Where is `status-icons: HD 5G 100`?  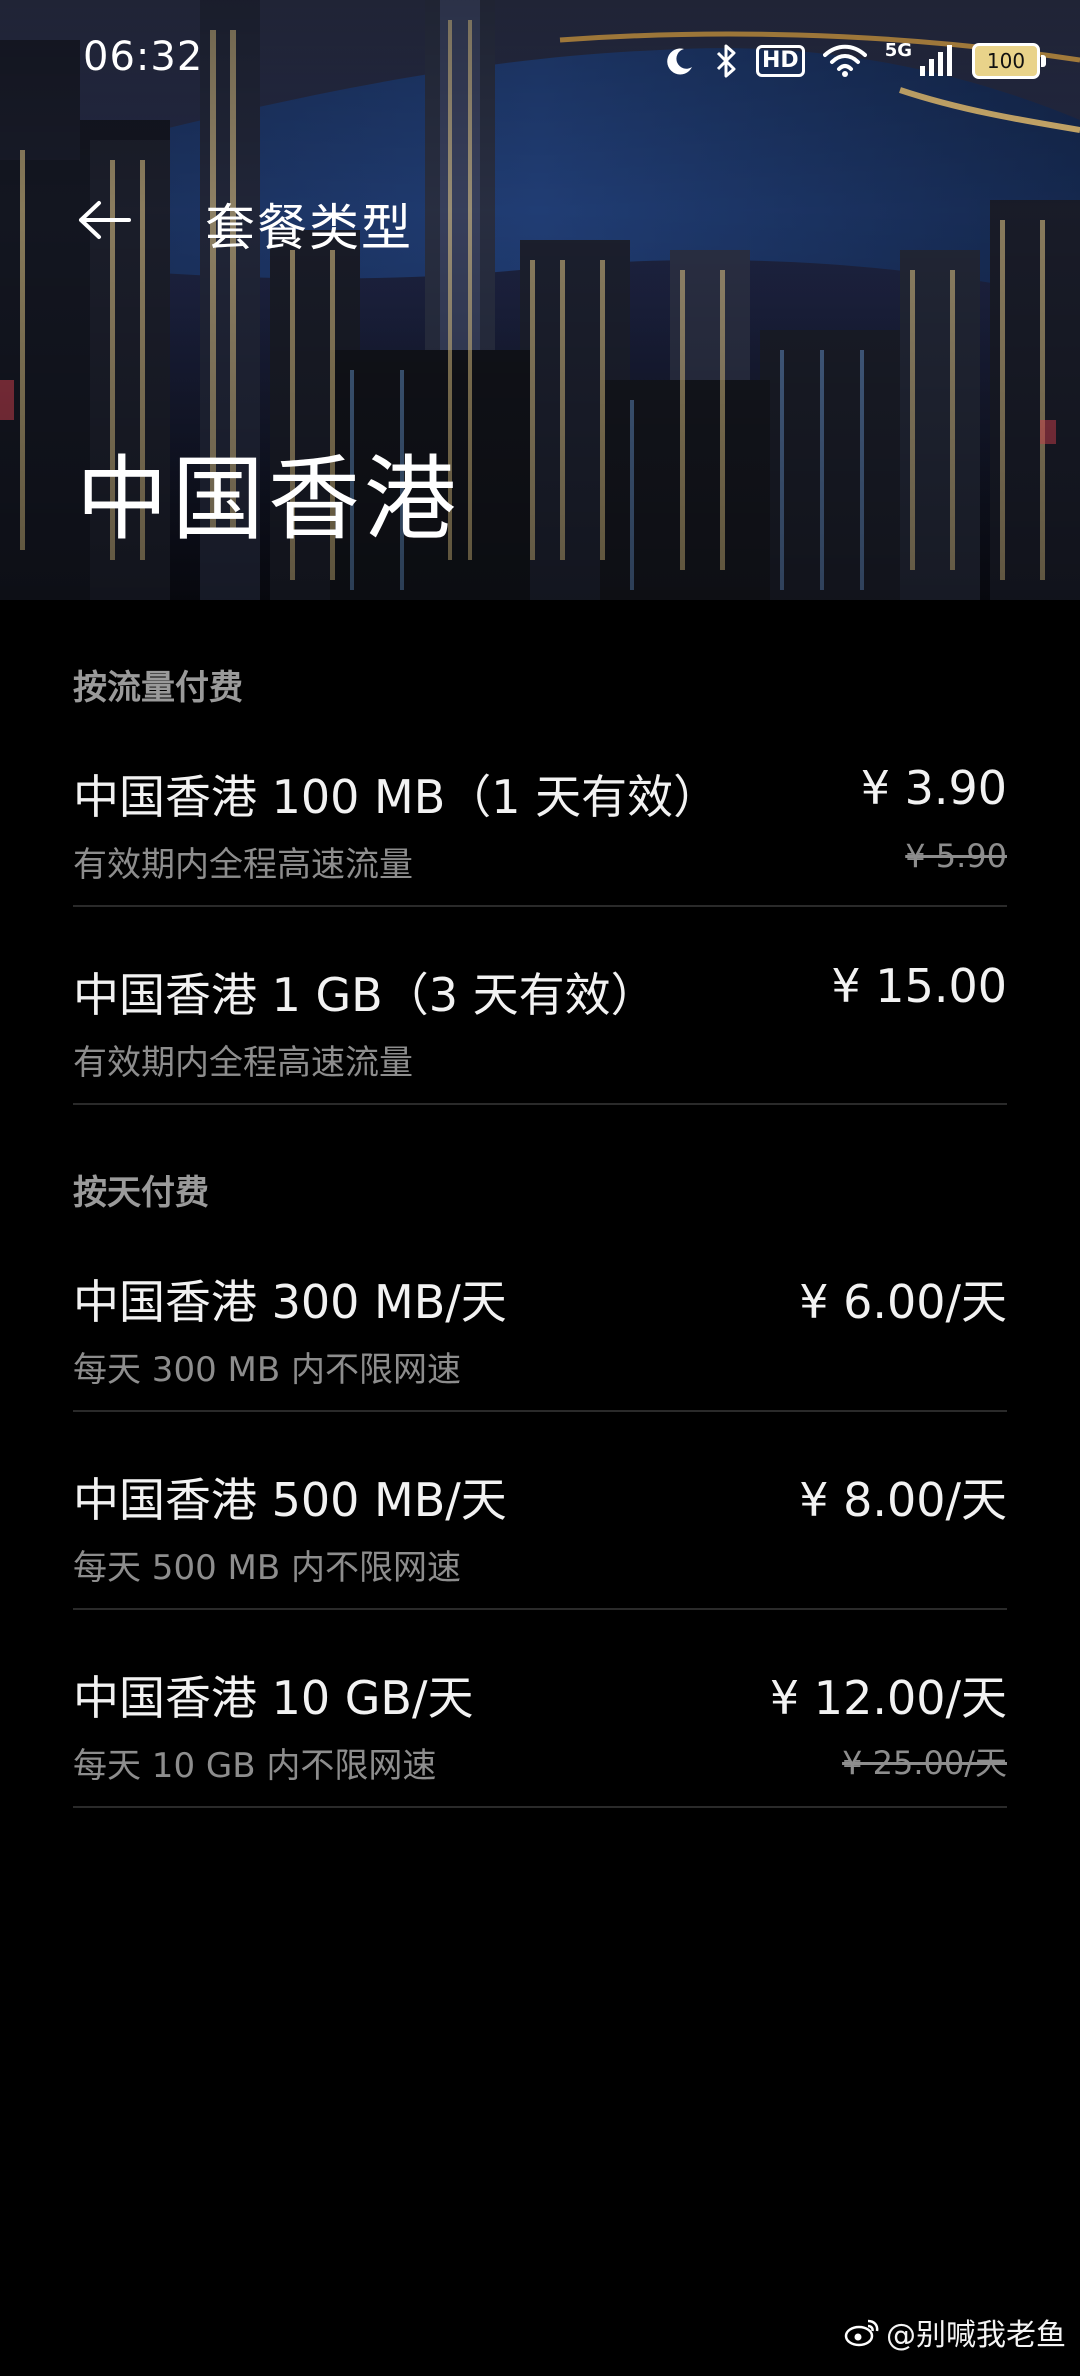
status-icons: HD 5G 100 is located at coordinates (855, 61).